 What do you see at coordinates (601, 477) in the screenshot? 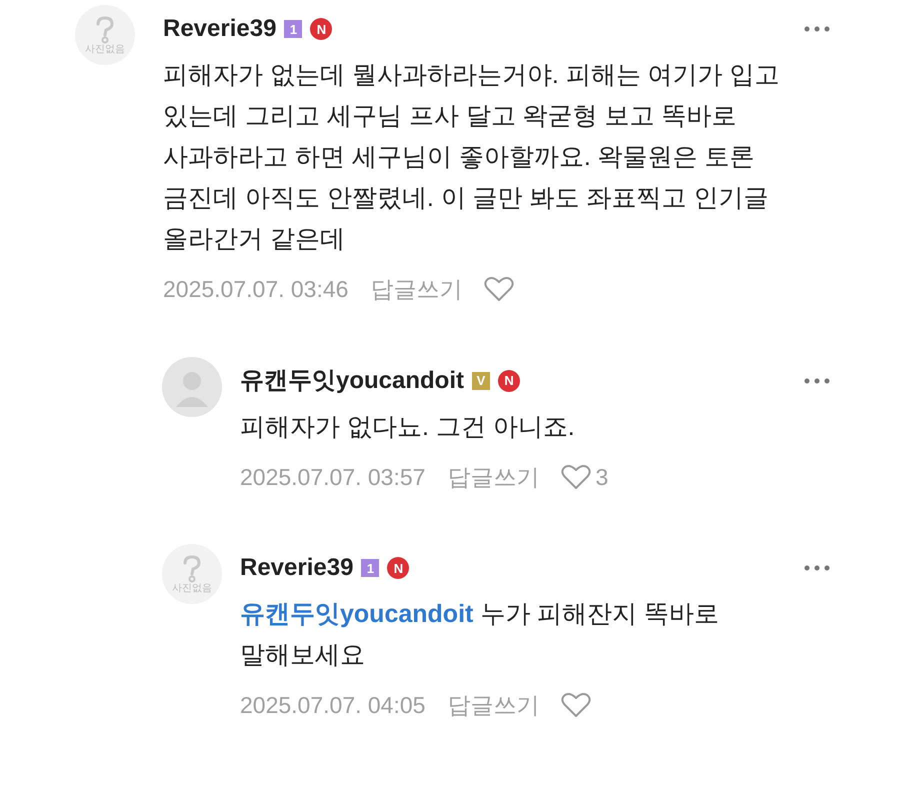
I see `like-count: 3` at bounding box center [601, 477].